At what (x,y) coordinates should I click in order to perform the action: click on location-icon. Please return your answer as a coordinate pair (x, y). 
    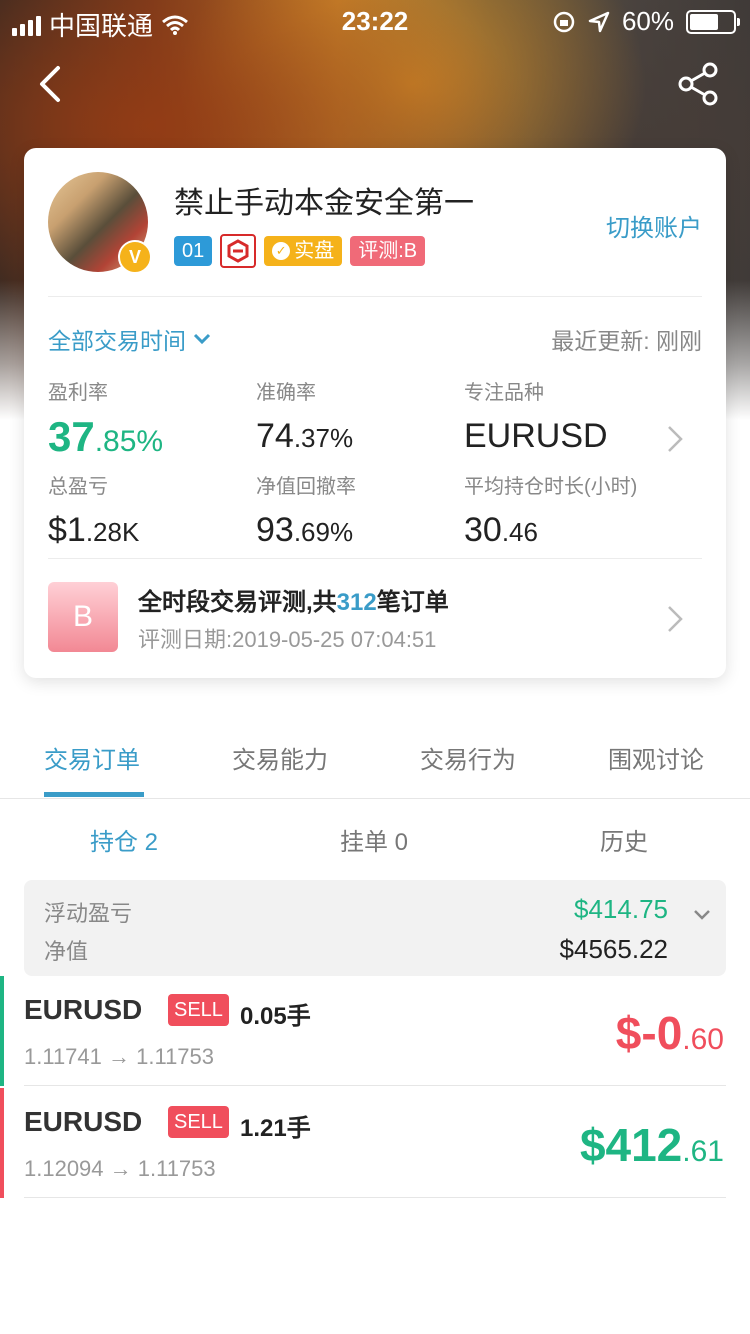
    Looking at the image, I should click on (599, 21).